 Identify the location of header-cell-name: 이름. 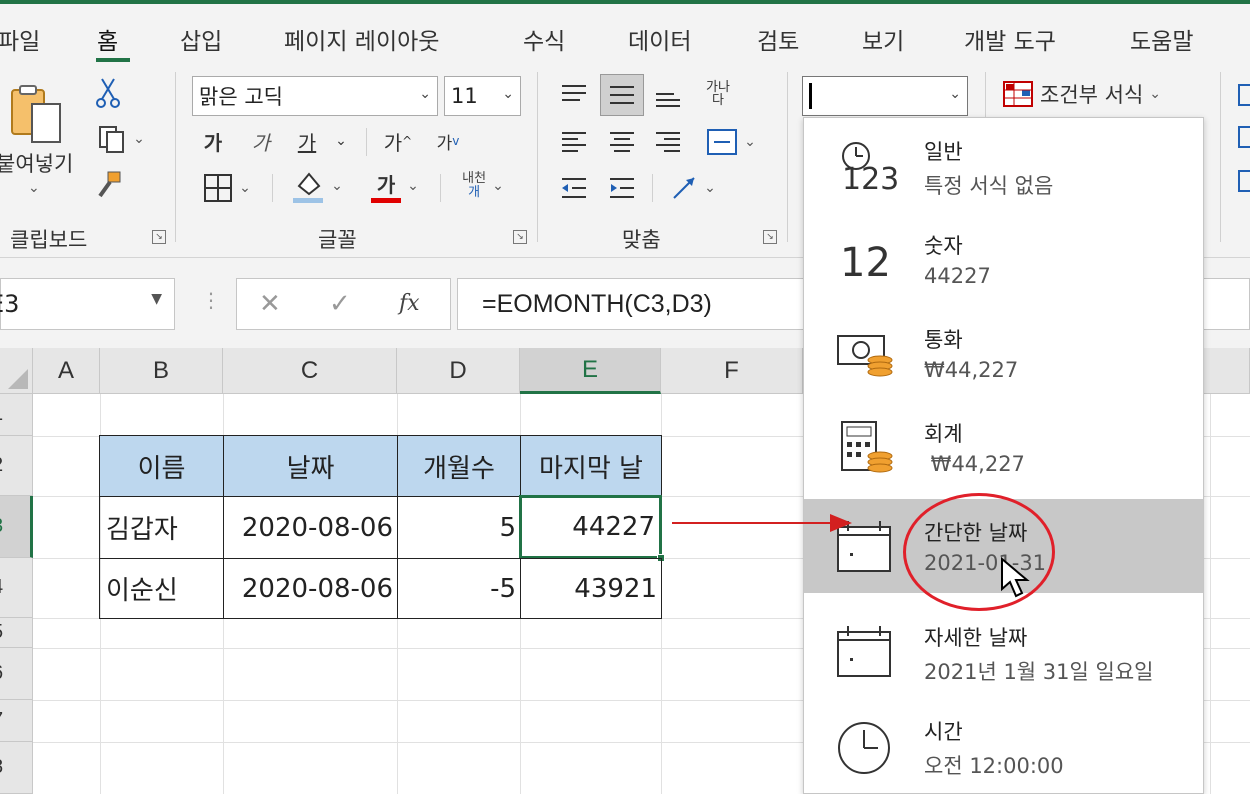
(161, 466).